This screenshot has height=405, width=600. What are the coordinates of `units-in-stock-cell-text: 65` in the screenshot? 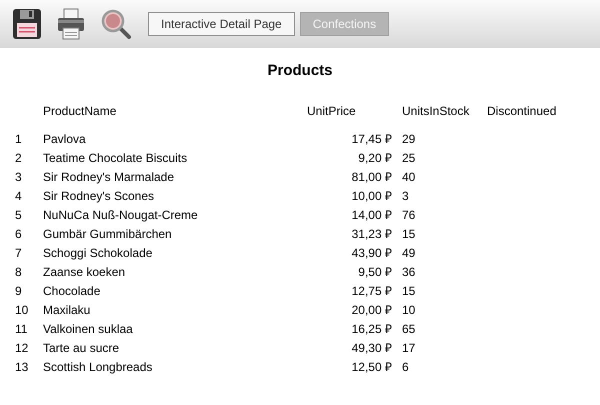 It's located at (408, 329).